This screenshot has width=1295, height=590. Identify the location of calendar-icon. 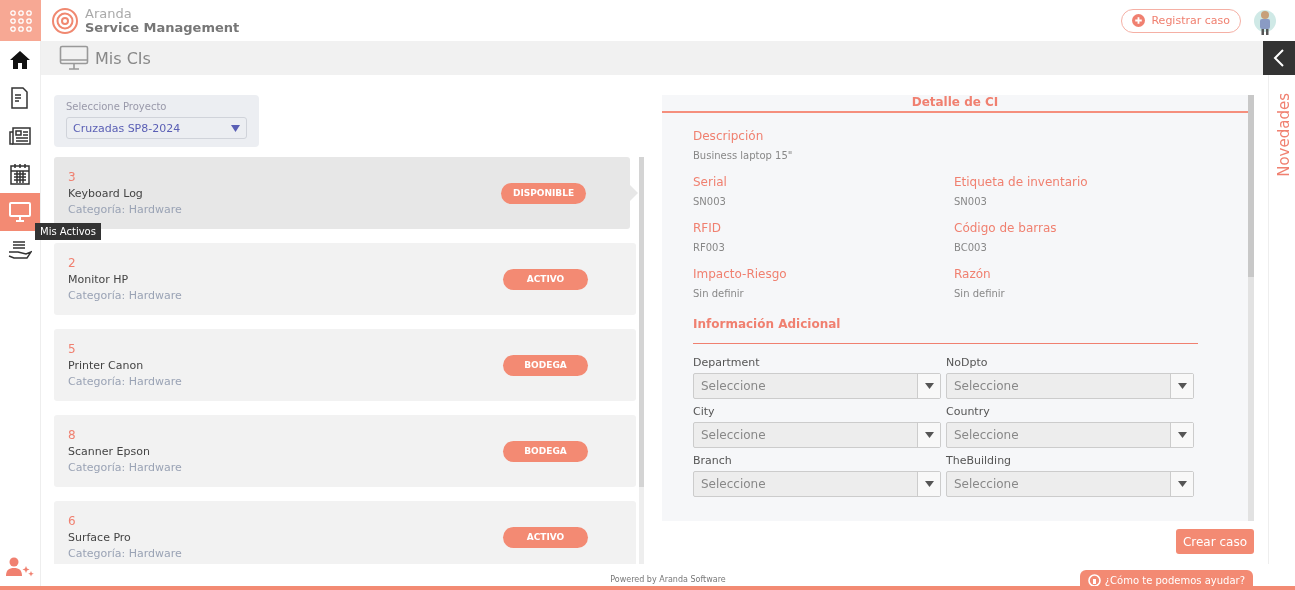
(20, 174).